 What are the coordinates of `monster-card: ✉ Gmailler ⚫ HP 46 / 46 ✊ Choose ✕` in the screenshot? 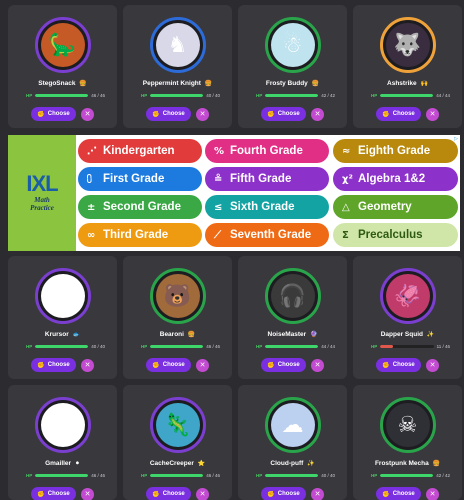 It's located at (62, 442).